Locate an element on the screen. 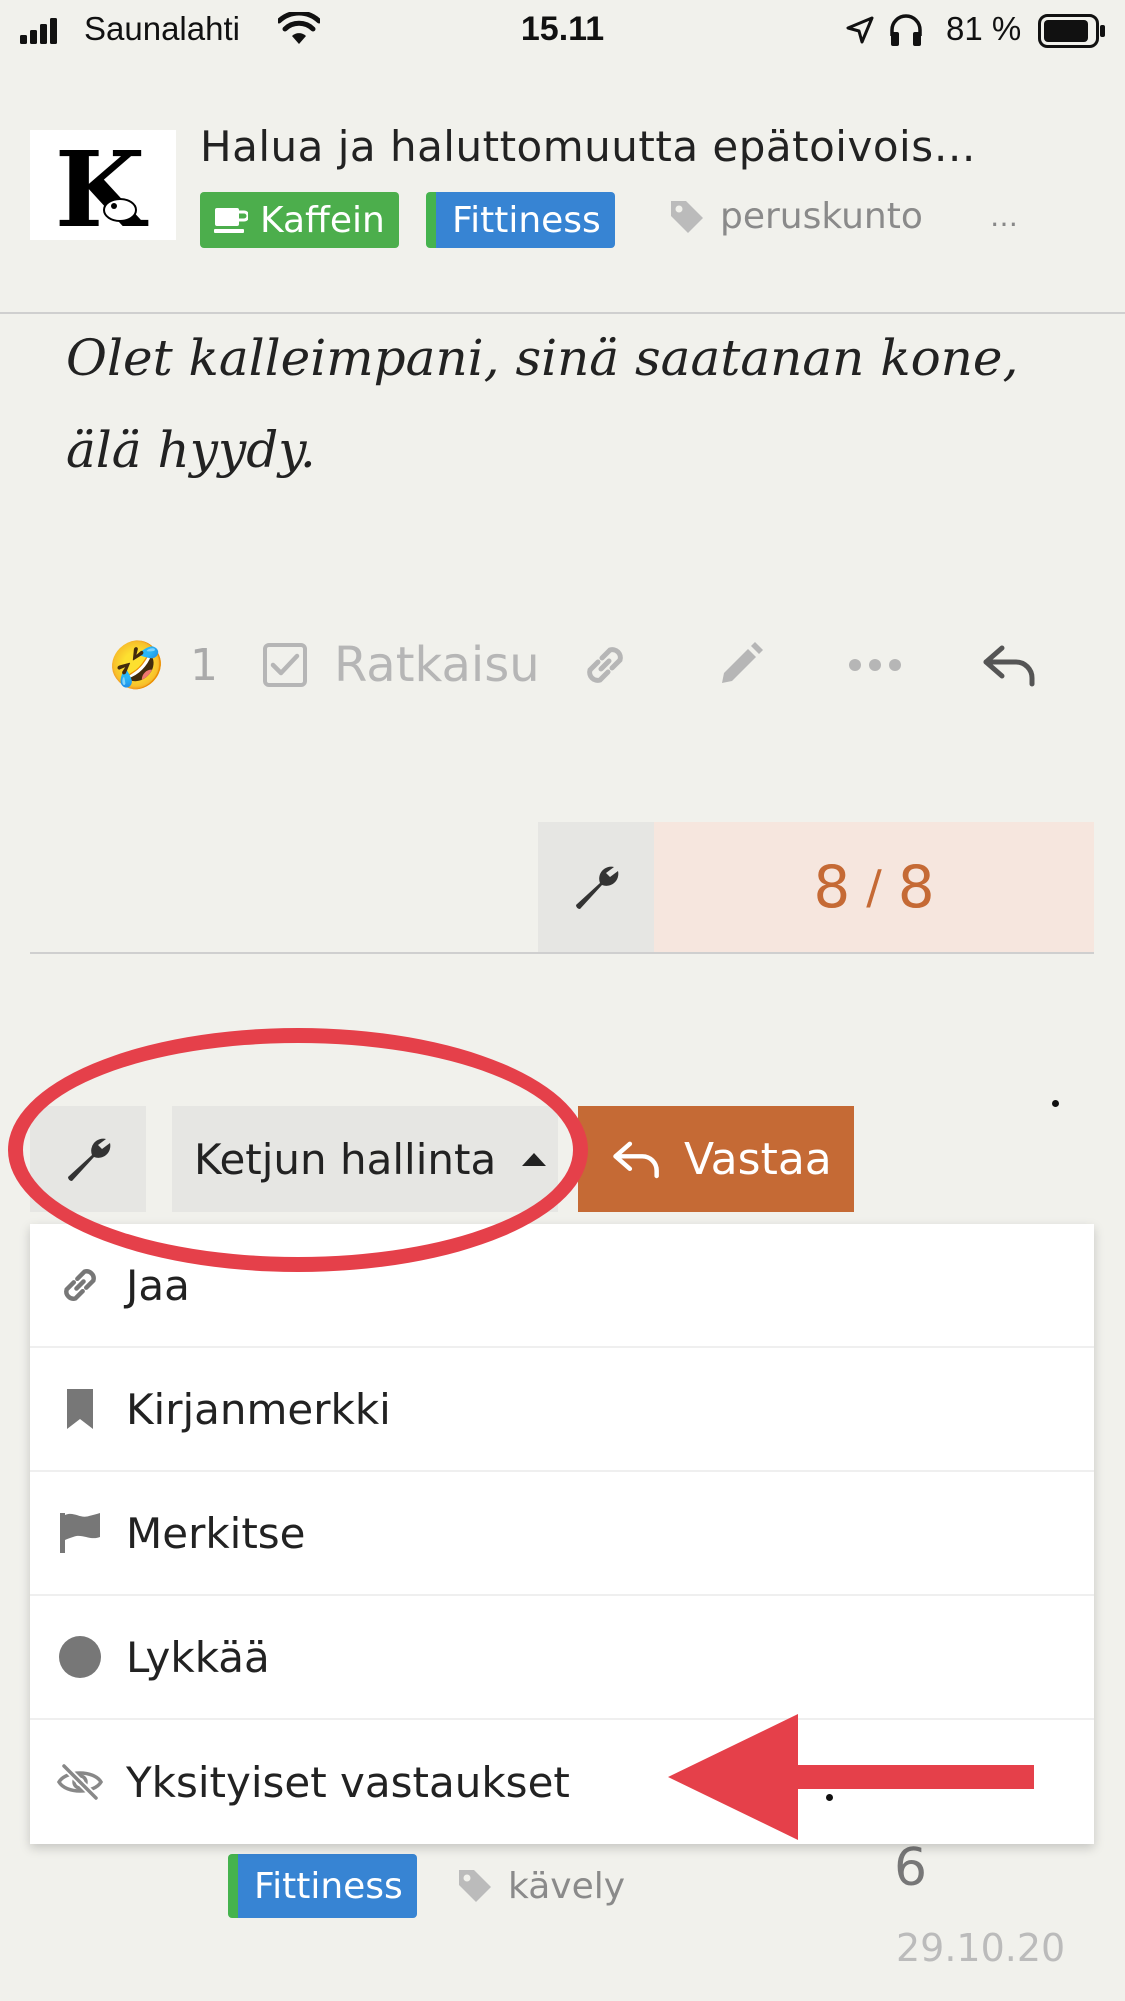 The width and height of the screenshot is (1125, 2001). solution-label: Ratkaisu is located at coordinates (437, 665).